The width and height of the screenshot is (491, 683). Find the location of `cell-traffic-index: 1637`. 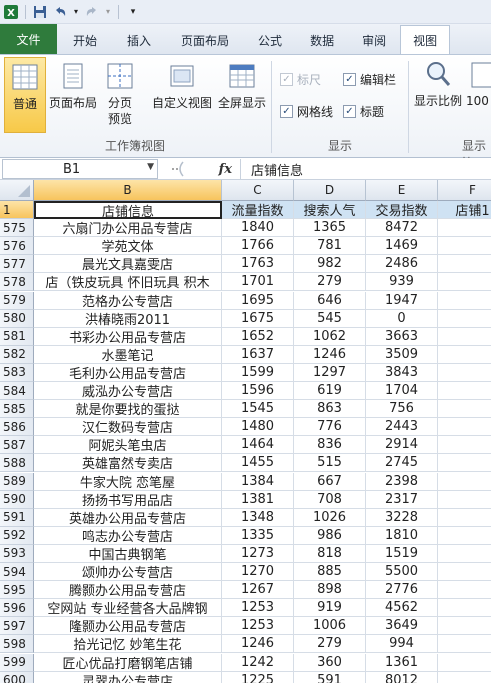

cell-traffic-index: 1637 is located at coordinates (258, 354).